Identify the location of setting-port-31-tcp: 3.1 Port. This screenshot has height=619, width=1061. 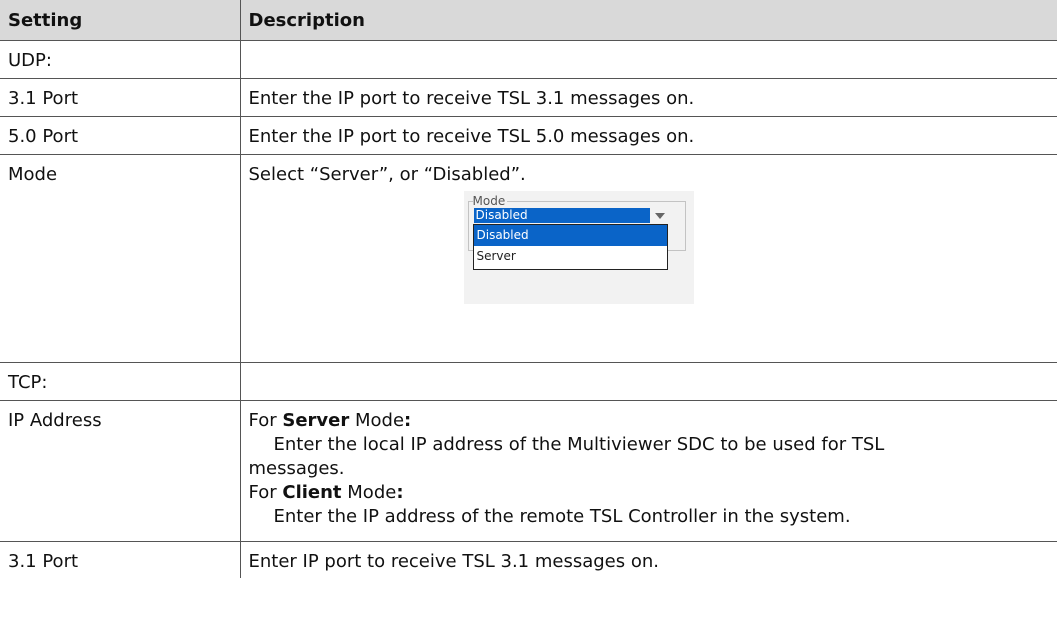
(120, 559).